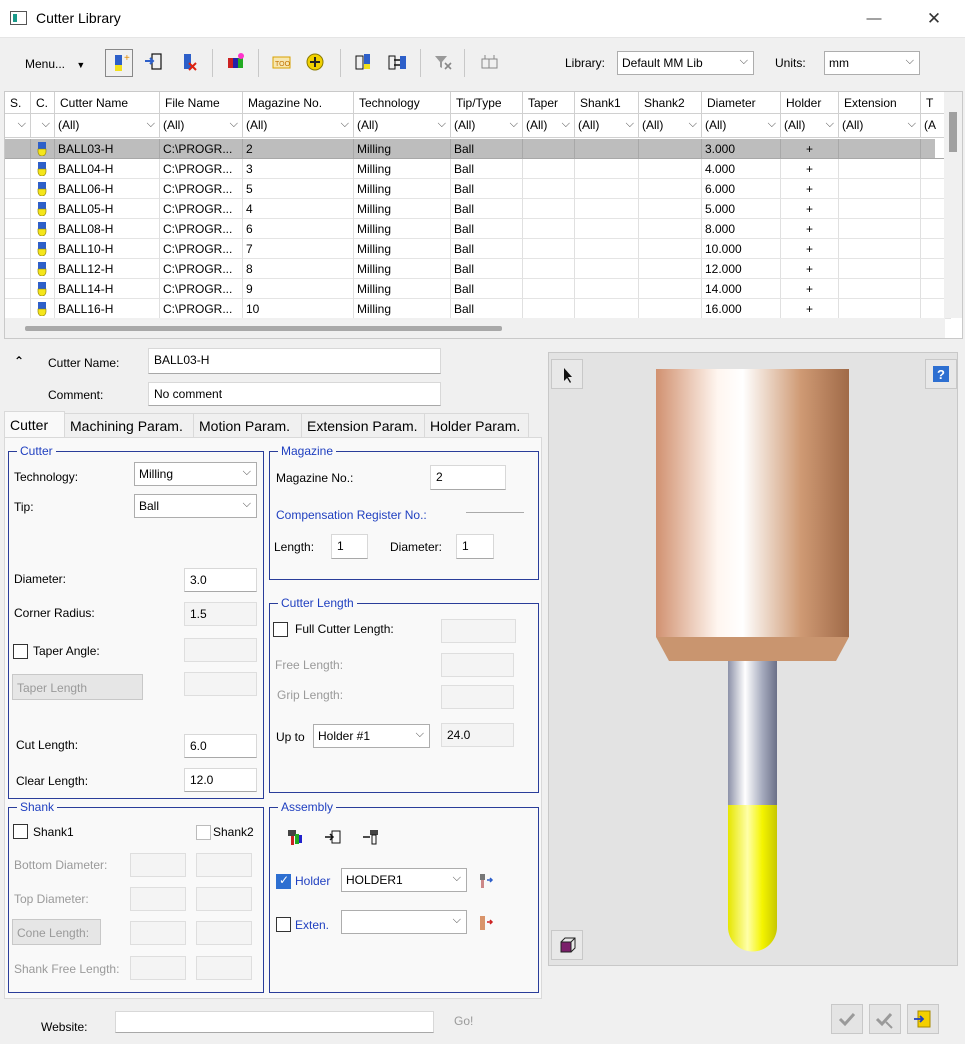 The width and height of the screenshot is (965, 1044). What do you see at coordinates (371, 837) in the screenshot?
I see `assembly-export-button` at bounding box center [371, 837].